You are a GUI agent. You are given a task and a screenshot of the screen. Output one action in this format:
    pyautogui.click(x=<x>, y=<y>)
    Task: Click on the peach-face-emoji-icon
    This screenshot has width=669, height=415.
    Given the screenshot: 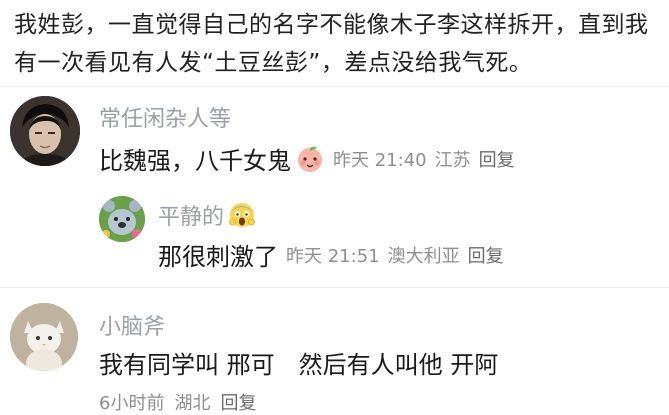 What is the action you would take?
    pyautogui.click(x=310, y=159)
    